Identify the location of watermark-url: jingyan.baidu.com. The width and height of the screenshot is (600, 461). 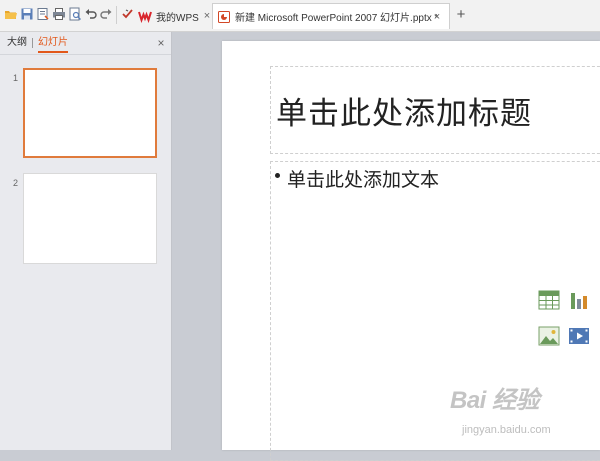
(506, 430).